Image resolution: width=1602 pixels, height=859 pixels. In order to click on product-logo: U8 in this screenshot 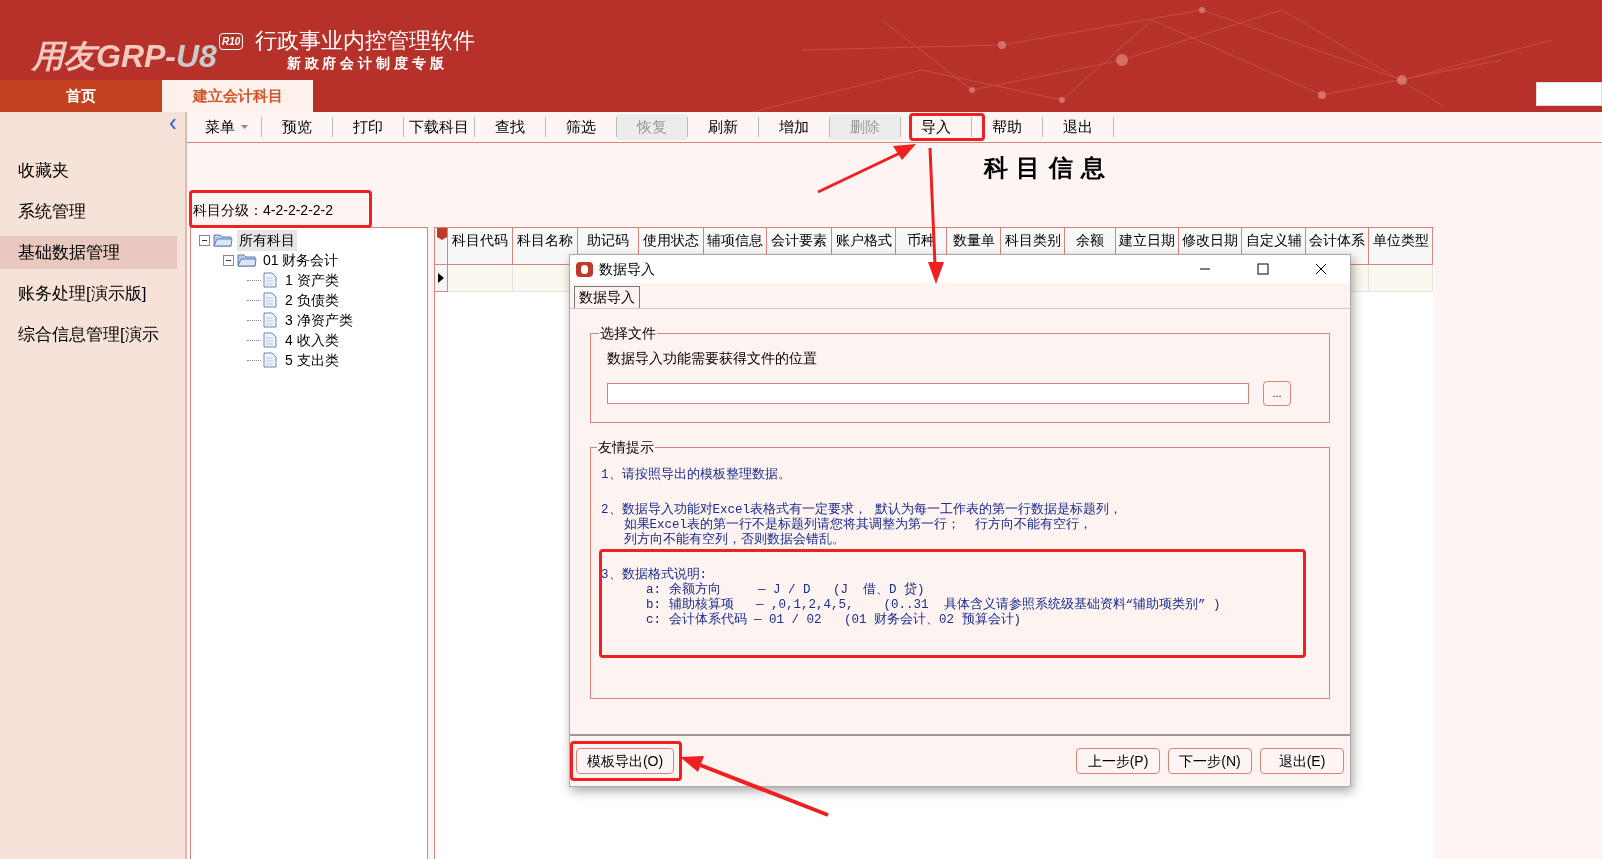, I will do `click(196, 56)`.